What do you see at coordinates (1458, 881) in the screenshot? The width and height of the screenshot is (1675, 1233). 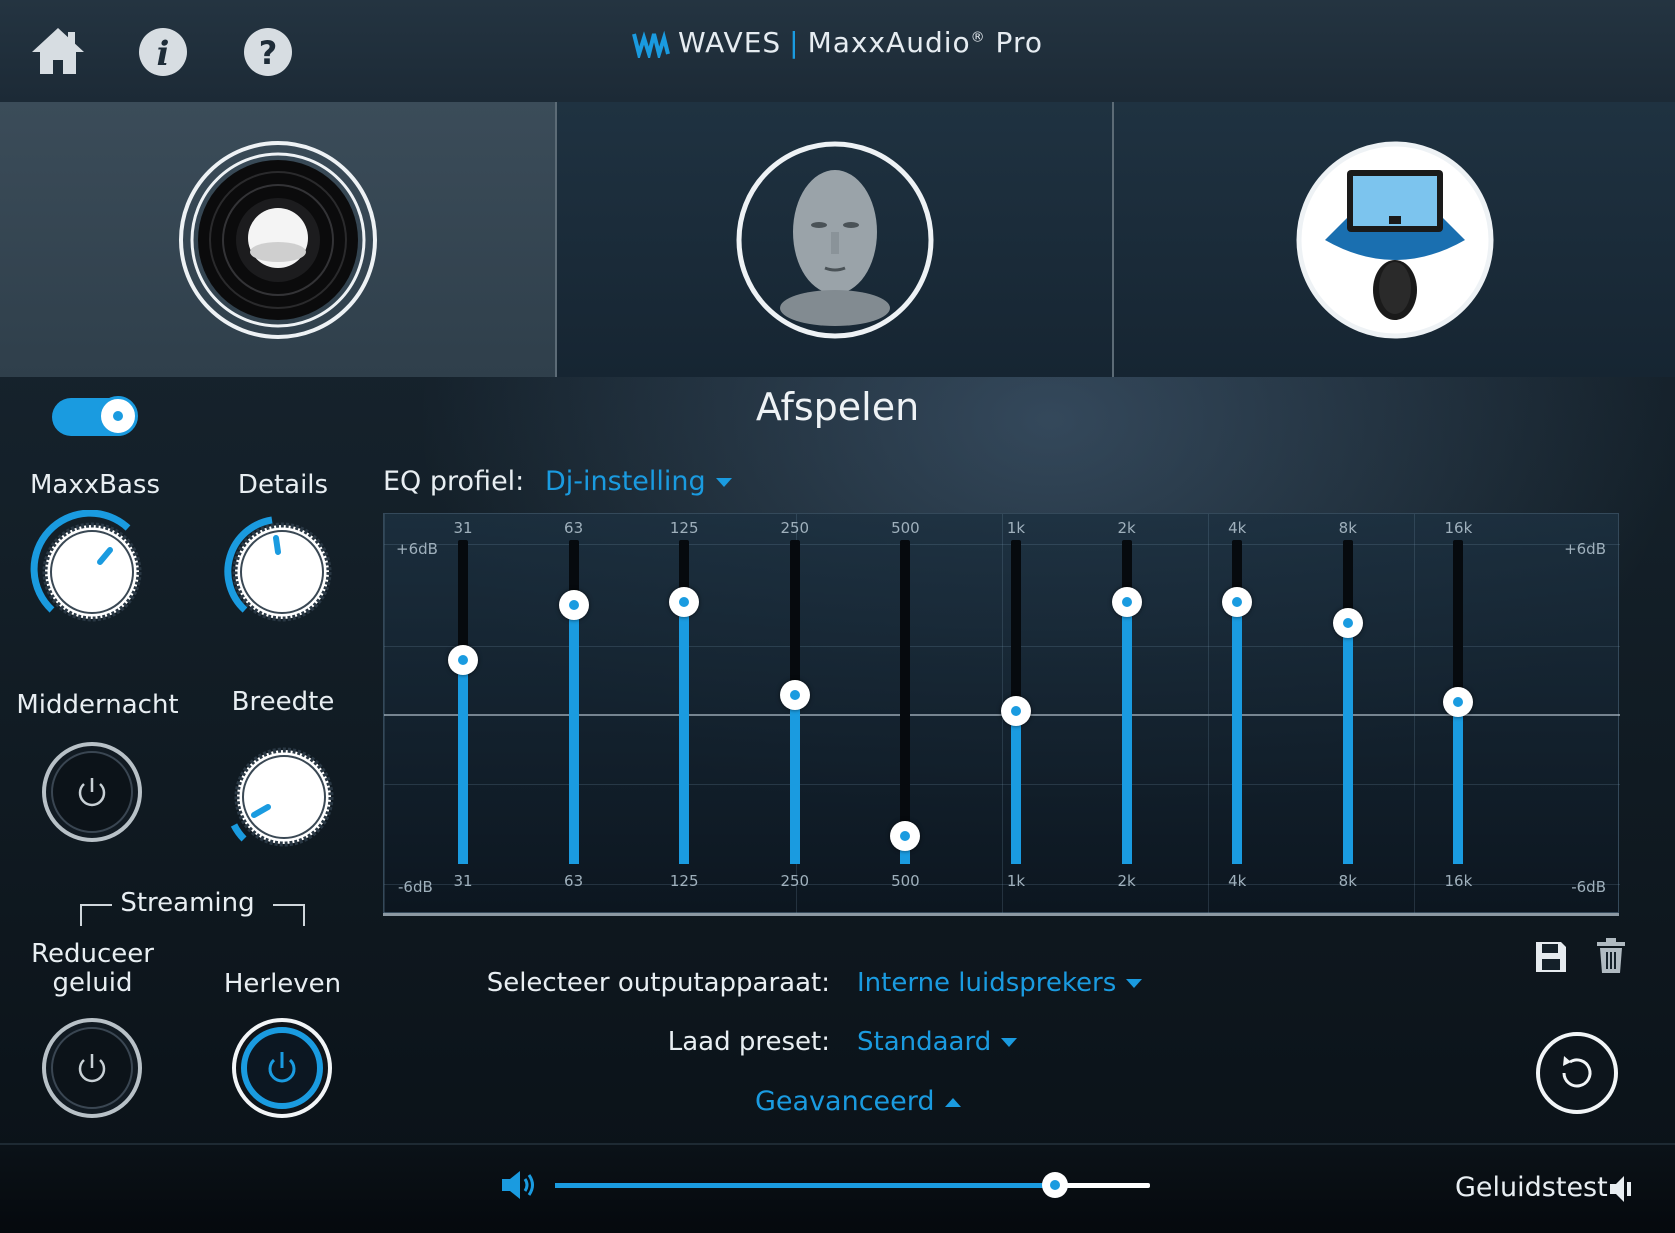 I see `eq-freq-bottom-label: 16k` at bounding box center [1458, 881].